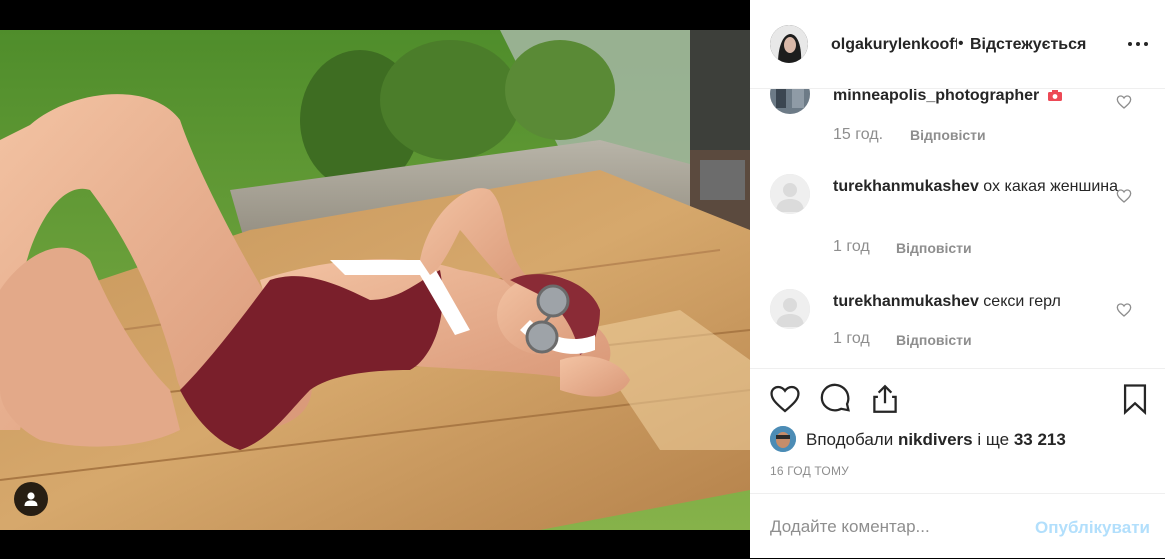 Image resolution: width=1165 pixels, height=559 pixels. I want to click on more-options-button, so click(1138, 44).